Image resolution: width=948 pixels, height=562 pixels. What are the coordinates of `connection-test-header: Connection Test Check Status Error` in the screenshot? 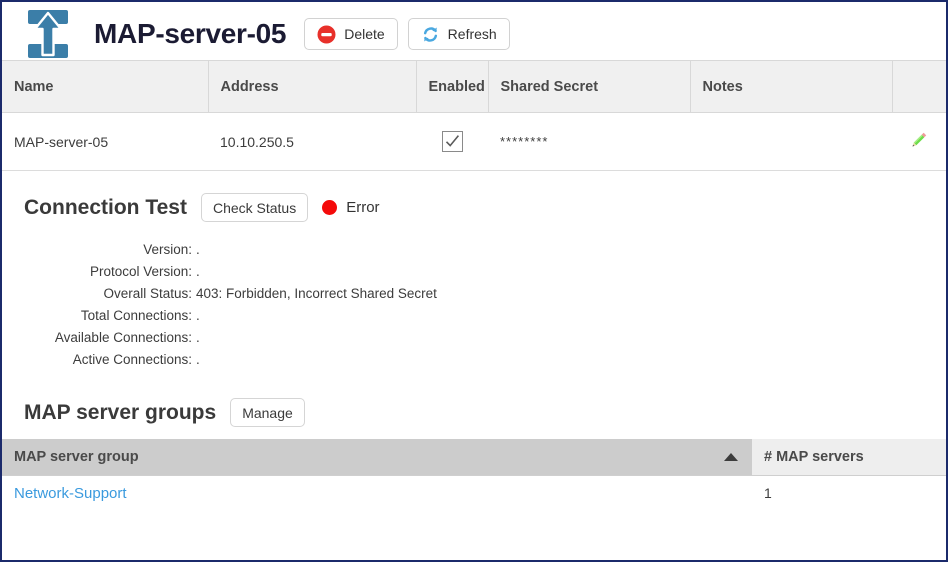 It's located at (474, 196).